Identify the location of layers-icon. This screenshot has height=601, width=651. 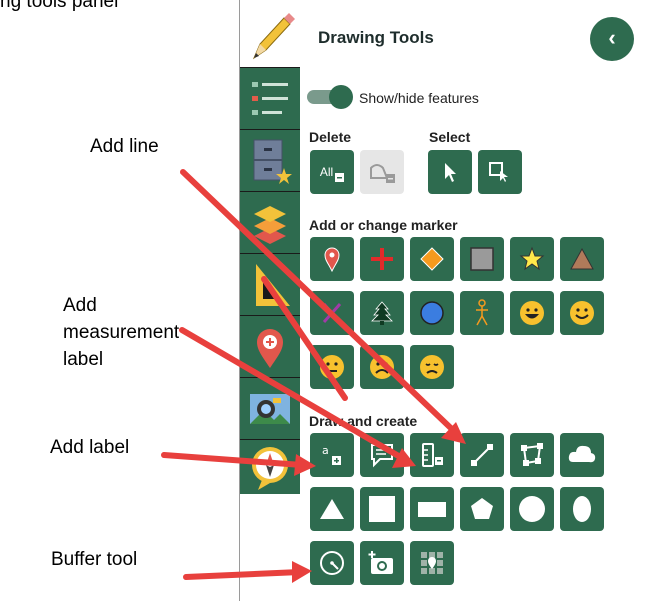
(270, 222).